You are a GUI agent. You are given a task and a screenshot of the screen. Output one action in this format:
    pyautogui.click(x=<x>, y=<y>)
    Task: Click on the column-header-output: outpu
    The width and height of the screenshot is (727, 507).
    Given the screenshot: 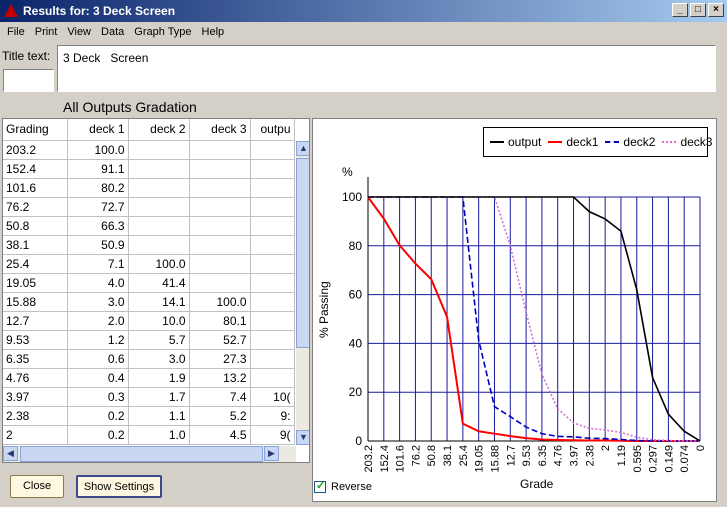 What is the action you would take?
    pyautogui.click(x=272, y=130)
    